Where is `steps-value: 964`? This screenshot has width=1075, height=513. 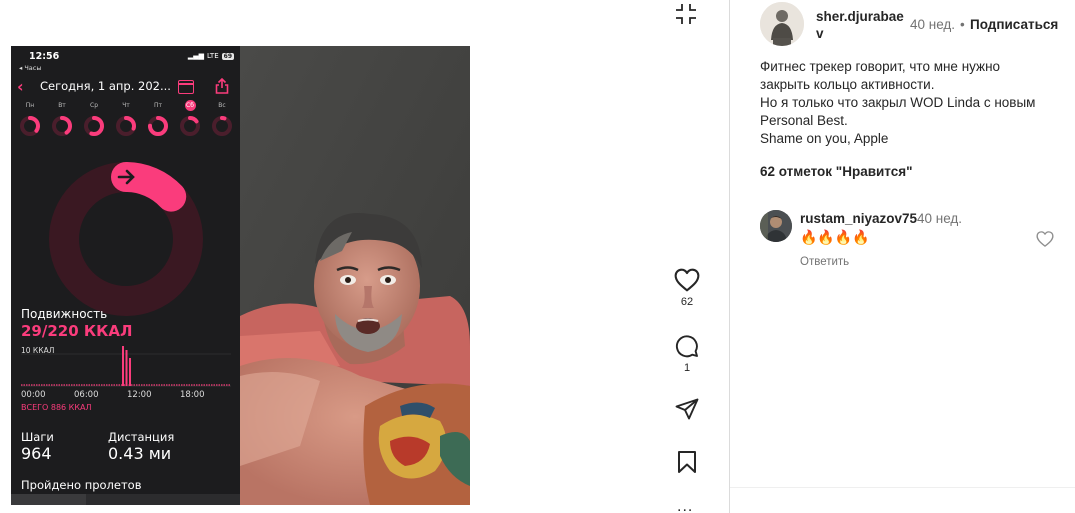 steps-value: 964 is located at coordinates (36, 453).